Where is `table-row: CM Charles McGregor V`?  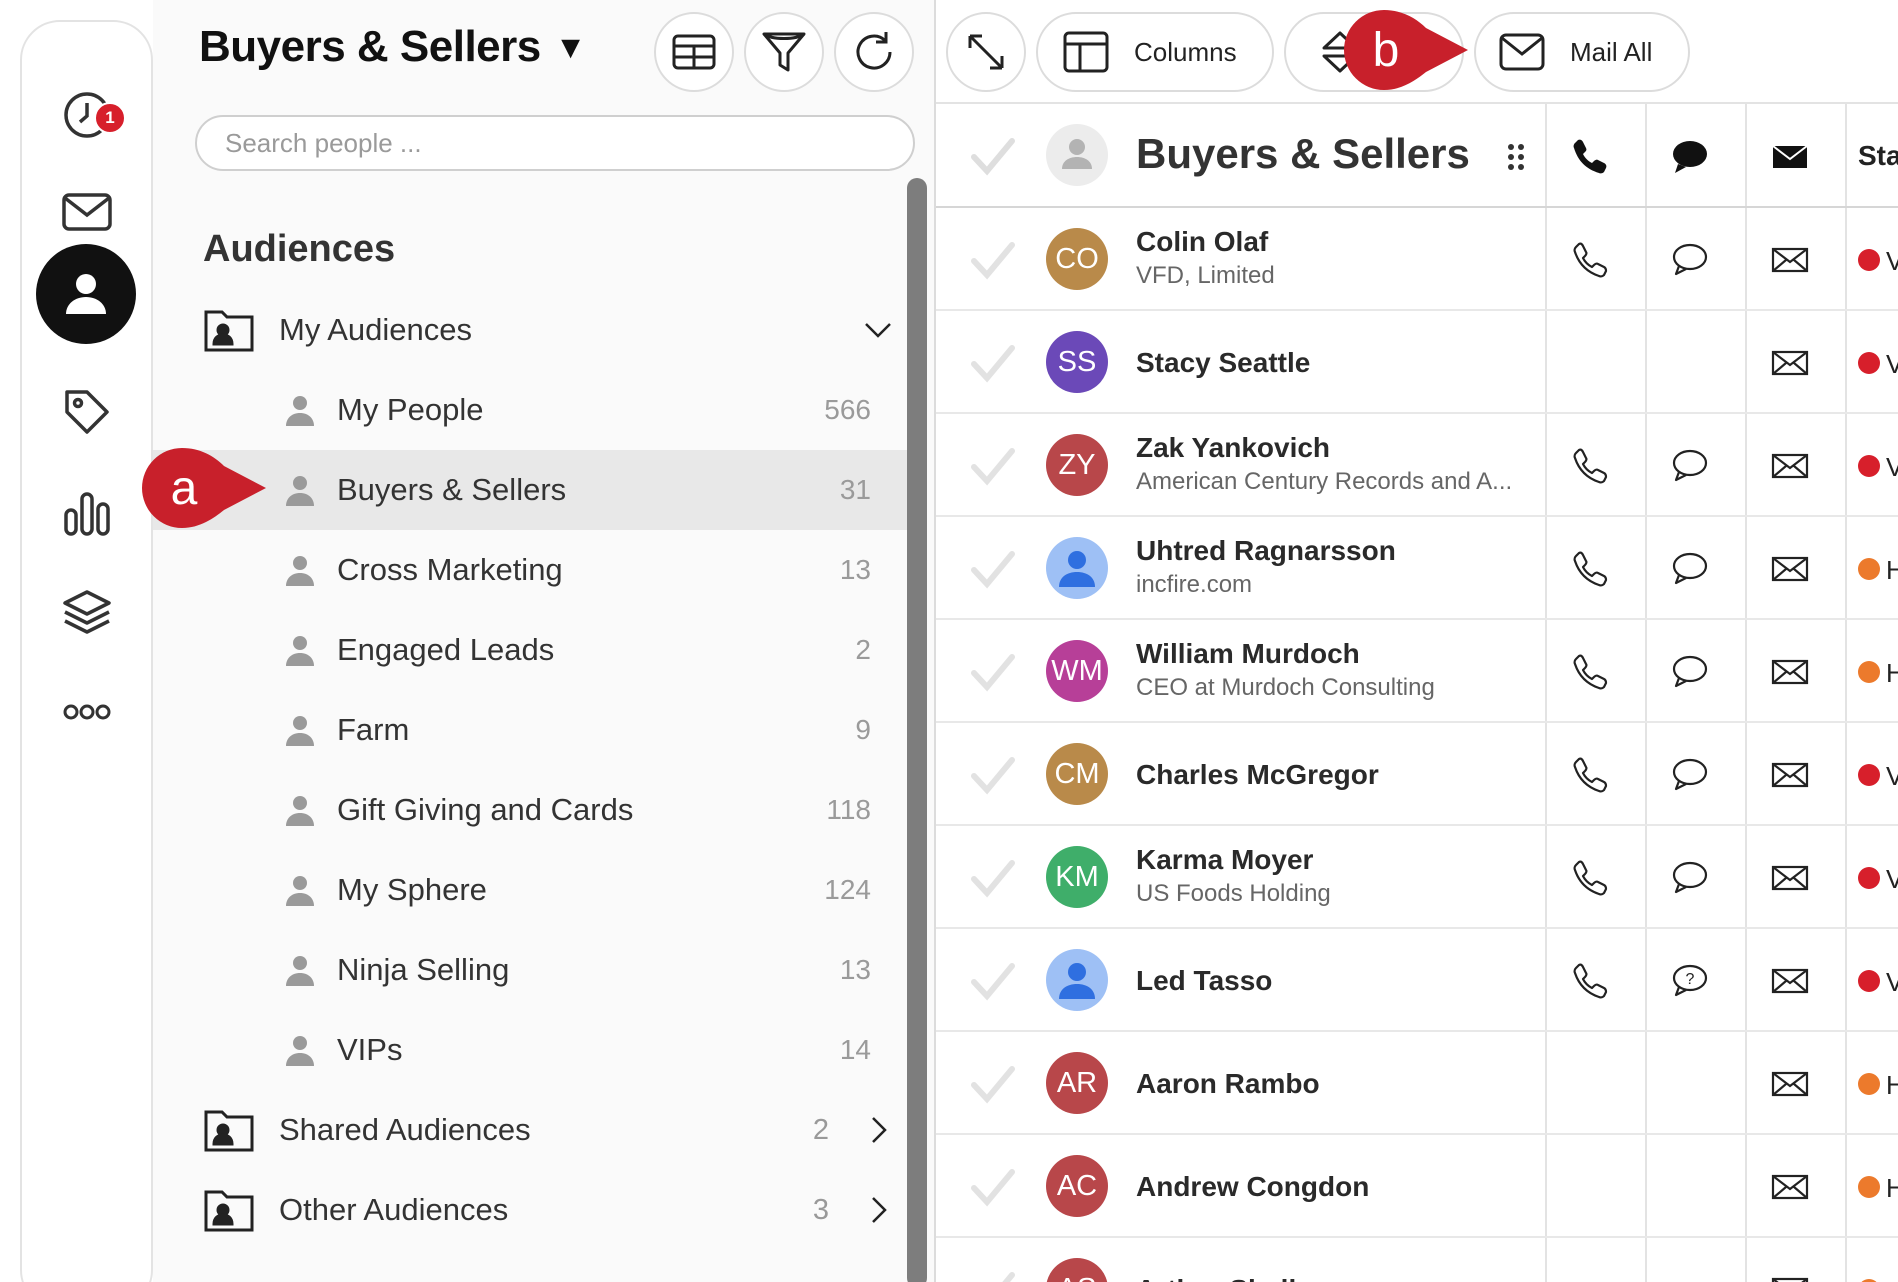
table-row: CM Charles McGregor V is located at coordinates (1417, 774).